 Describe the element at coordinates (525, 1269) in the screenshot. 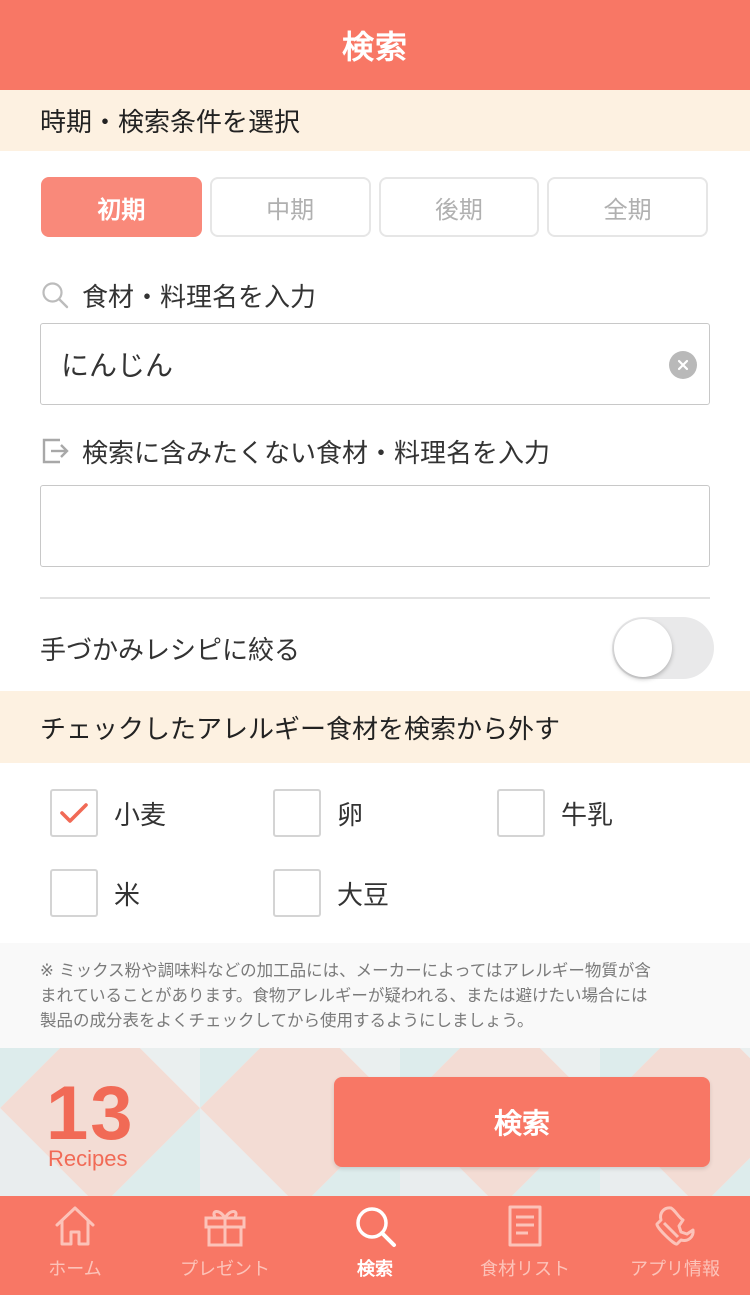

I see `tab-label: 食材リスト` at that location.